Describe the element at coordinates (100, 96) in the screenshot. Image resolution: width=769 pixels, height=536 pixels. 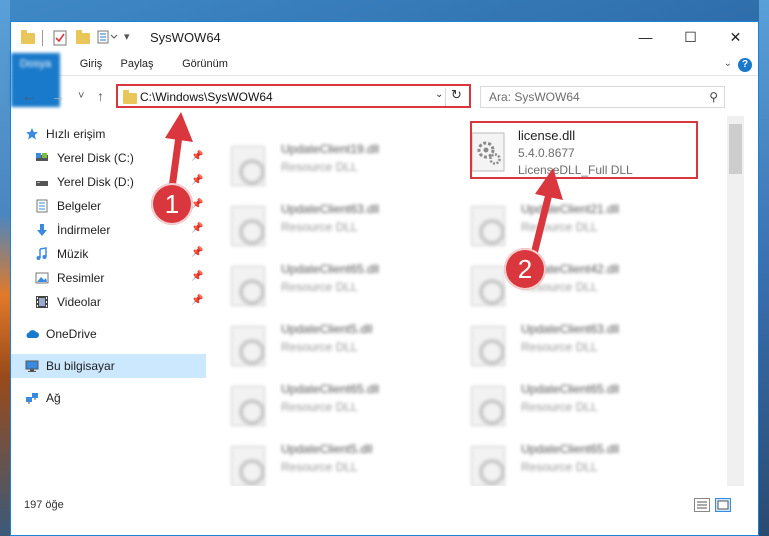
I see `up-button: ↑` at that location.